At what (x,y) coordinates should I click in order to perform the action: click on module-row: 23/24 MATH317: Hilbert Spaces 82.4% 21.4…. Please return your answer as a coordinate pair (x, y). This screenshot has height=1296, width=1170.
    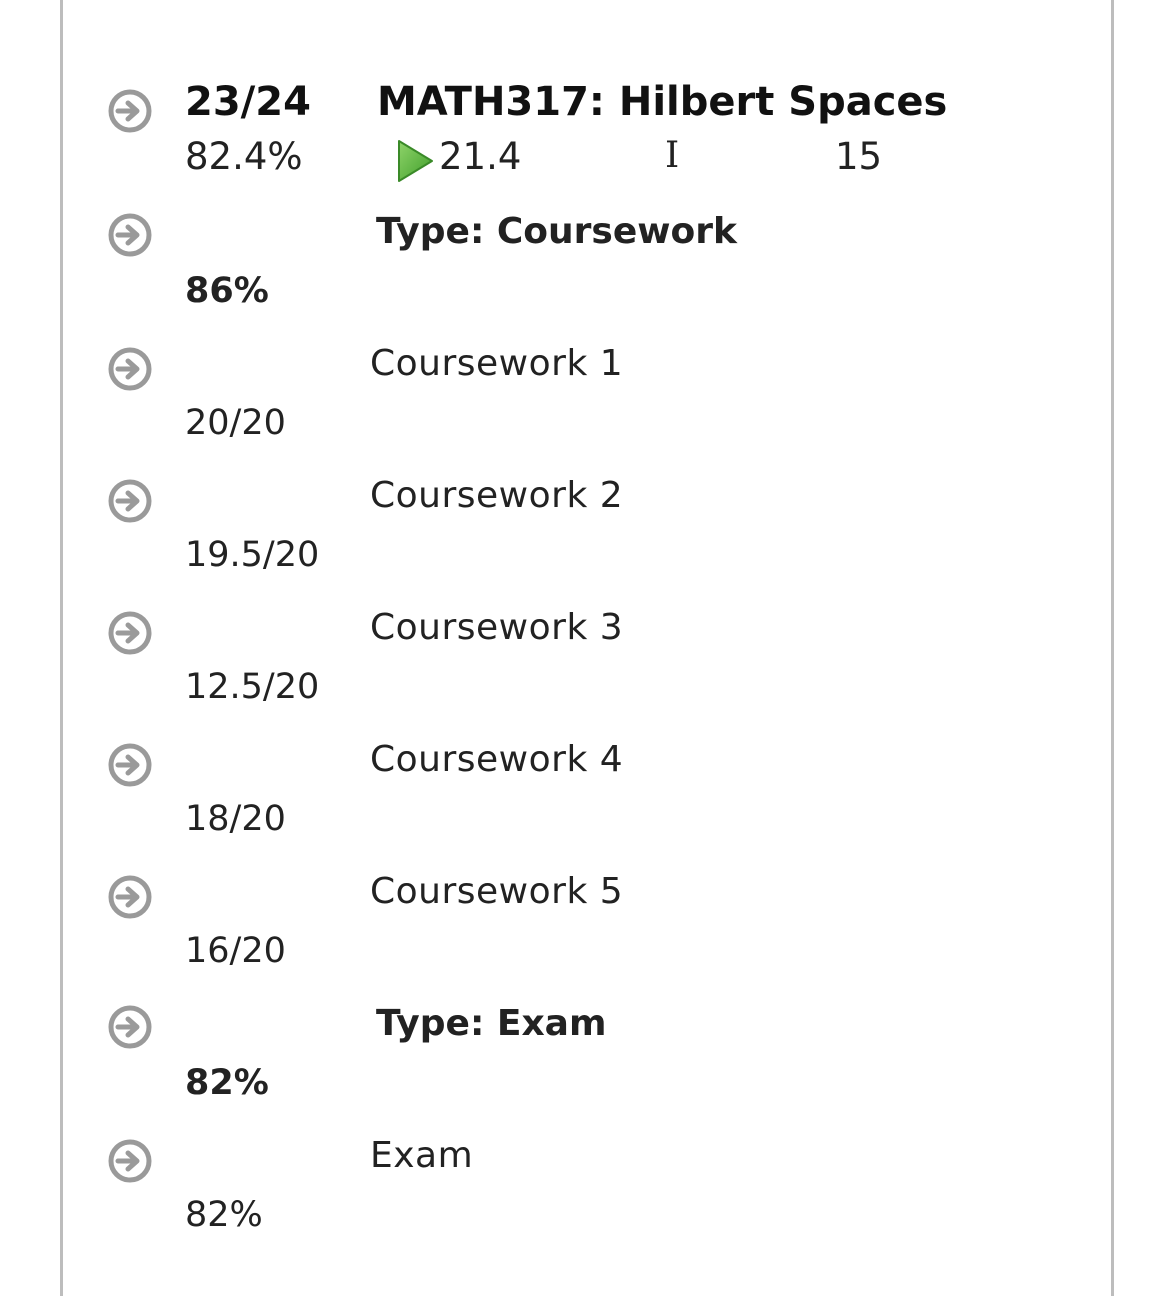
    Looking at the image, I should click on (587, 140).